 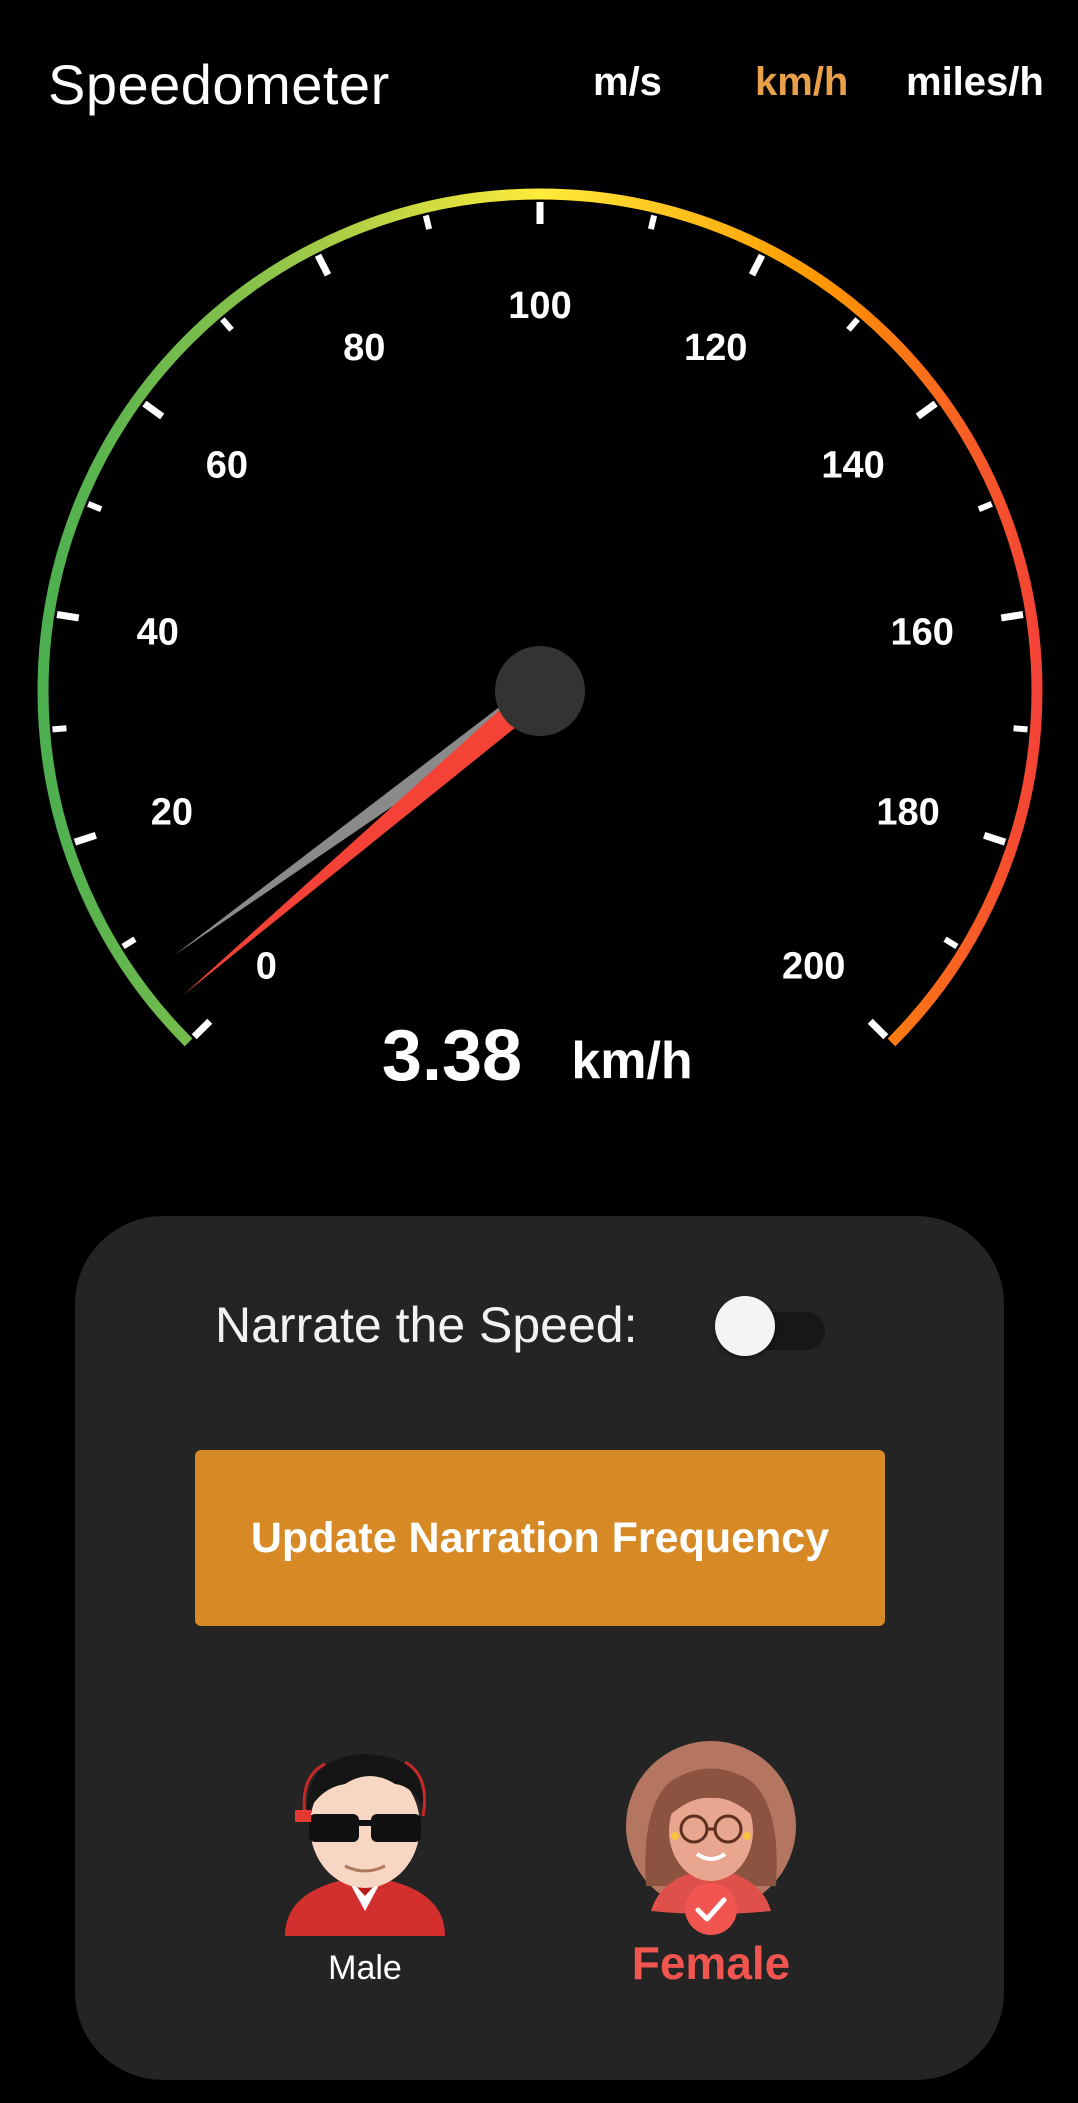 What do you see at coordinates (158, 632) in the screenshot?
I see `tick-label: 40` at bounding box center [158, 632].